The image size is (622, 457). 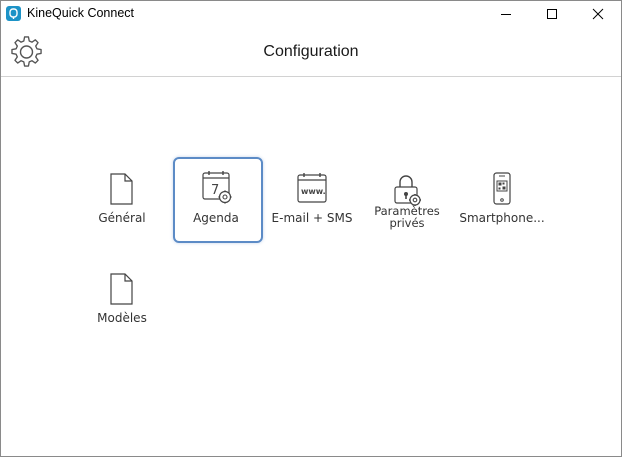 I want to click on window-title: KineQuick Connect, so click(x=81, y=13).